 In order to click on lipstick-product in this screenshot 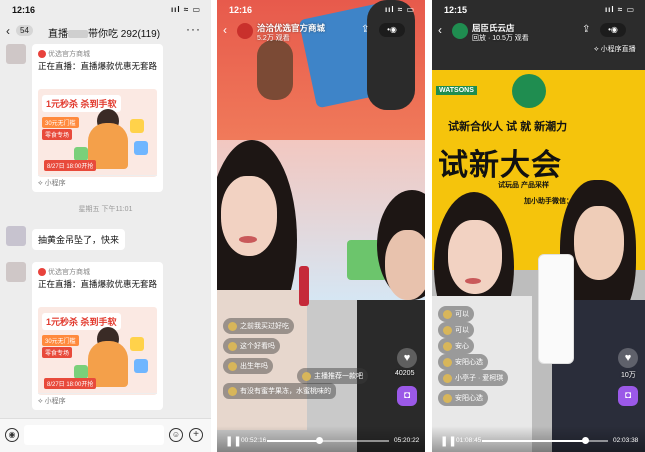, I will do `click(304, 286)`.